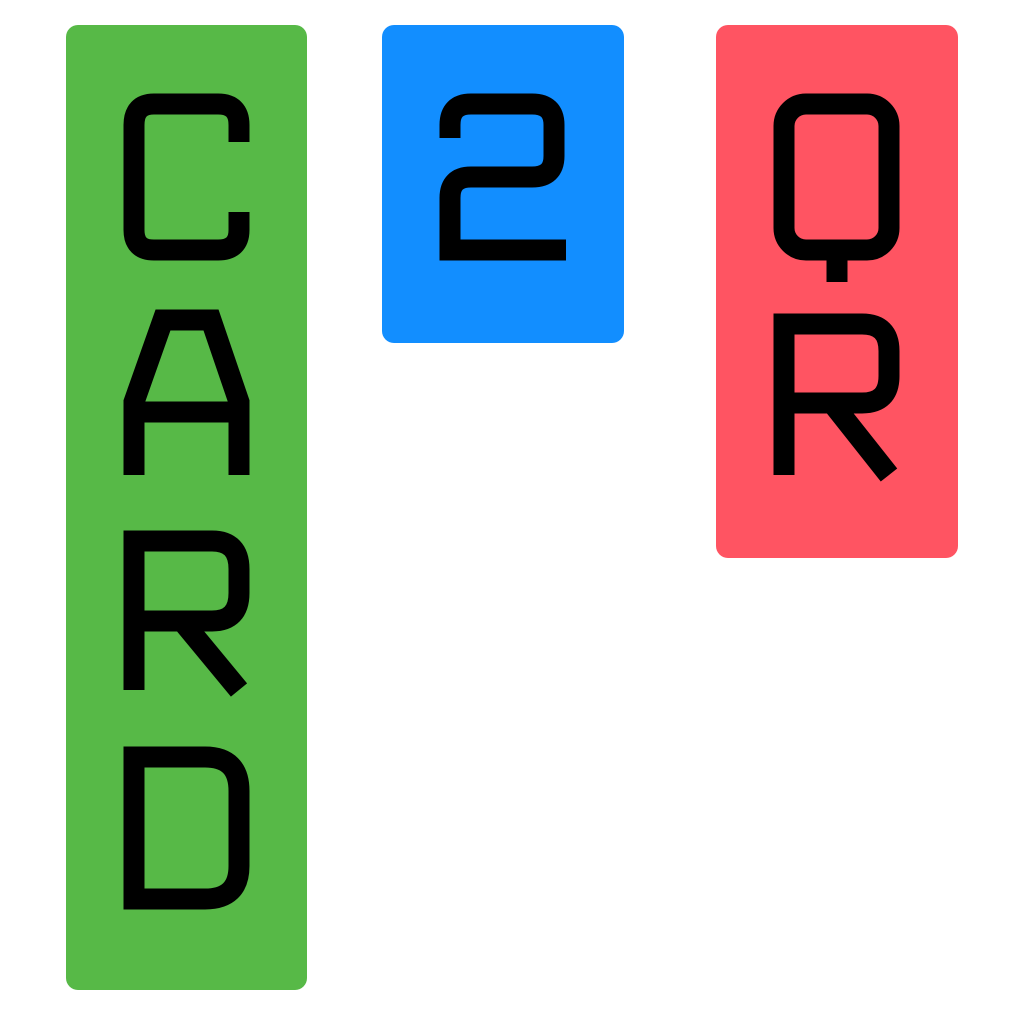 Image resolution: width=1024 pixels, height=1024 pixels. Describe the element at coordinates (186, 828) in the screenshot. I see `letter-d` at that location.